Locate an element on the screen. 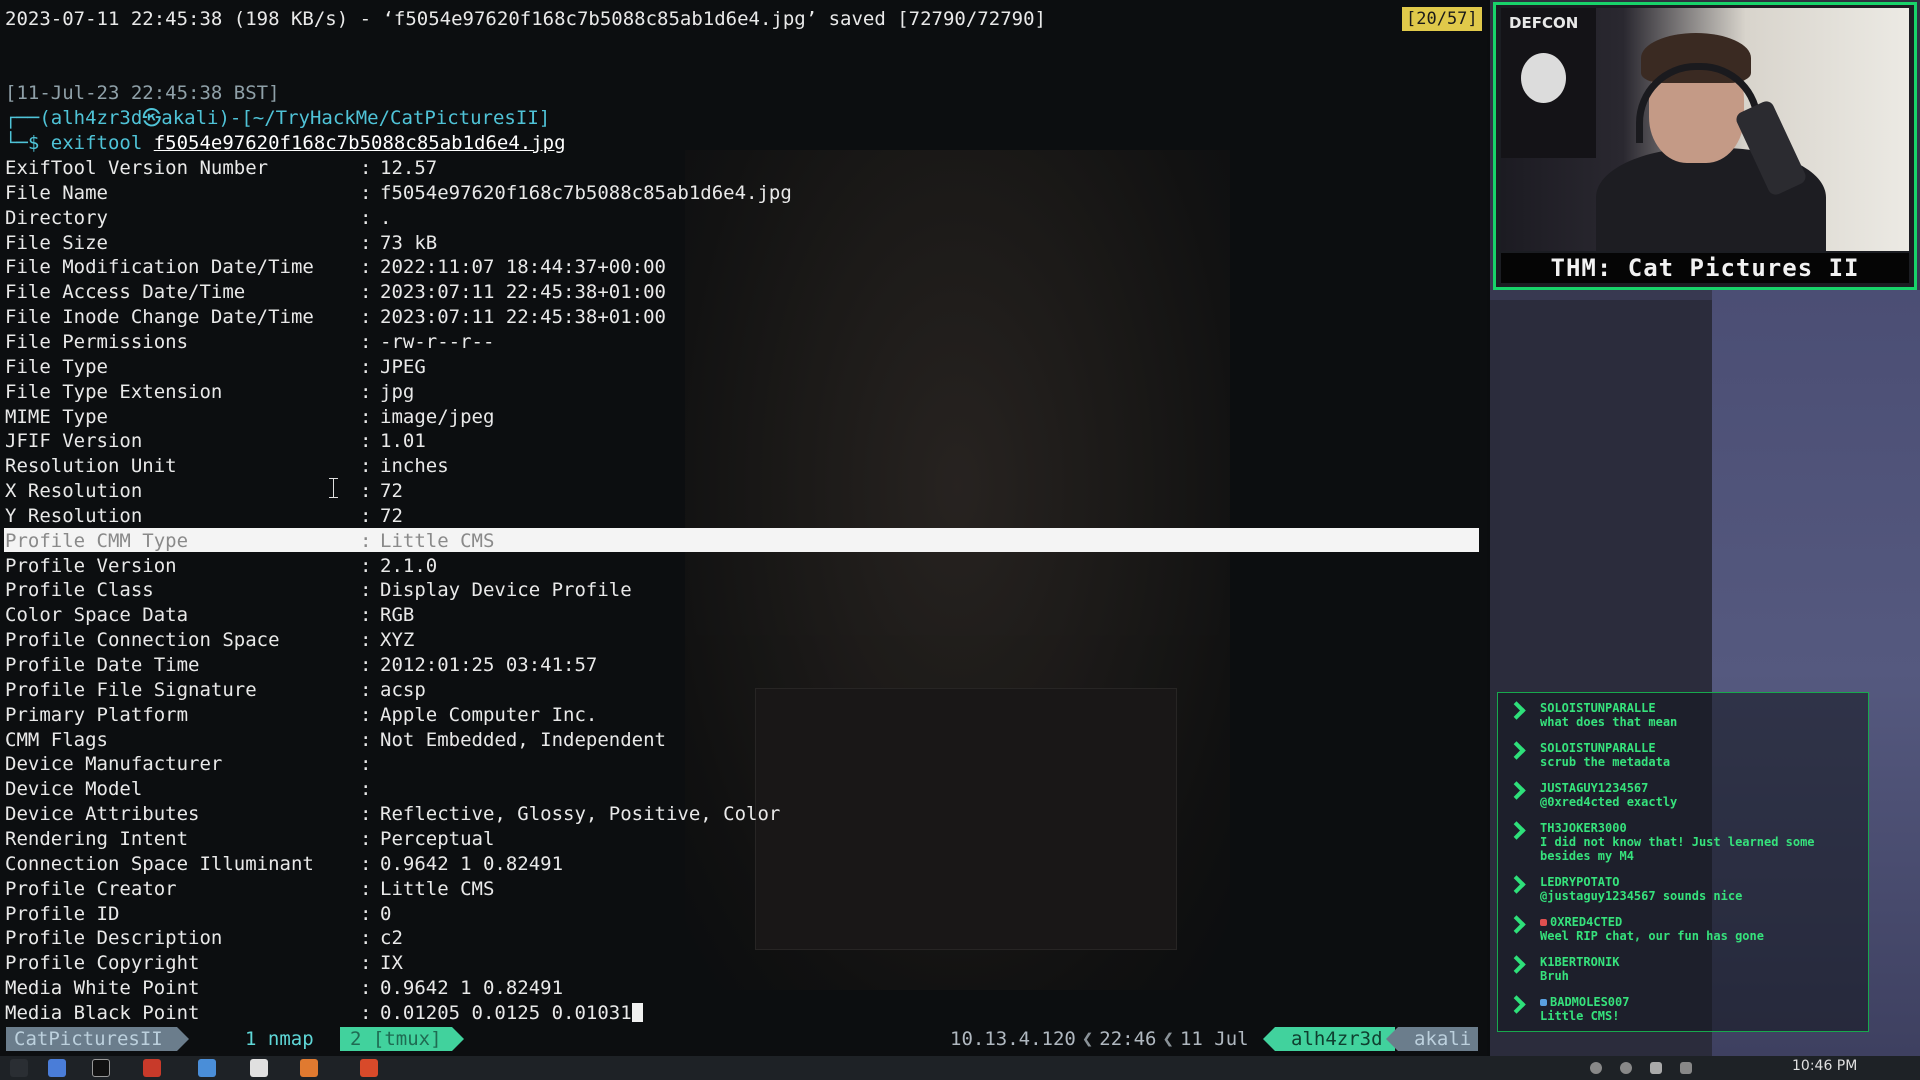 The image size is (1920, 1080). kali-menu-icon is located at coordinates (19, 1068).